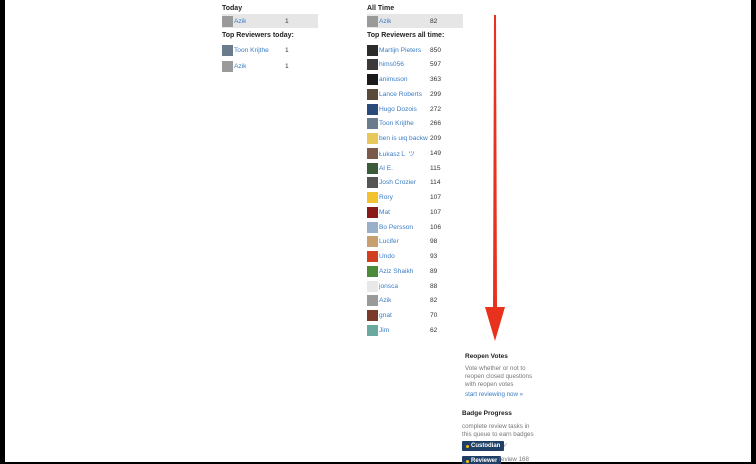 This screenshot has height=464, width=756. I want to click on reviewer-name-link: gnat, so click(385, 315).